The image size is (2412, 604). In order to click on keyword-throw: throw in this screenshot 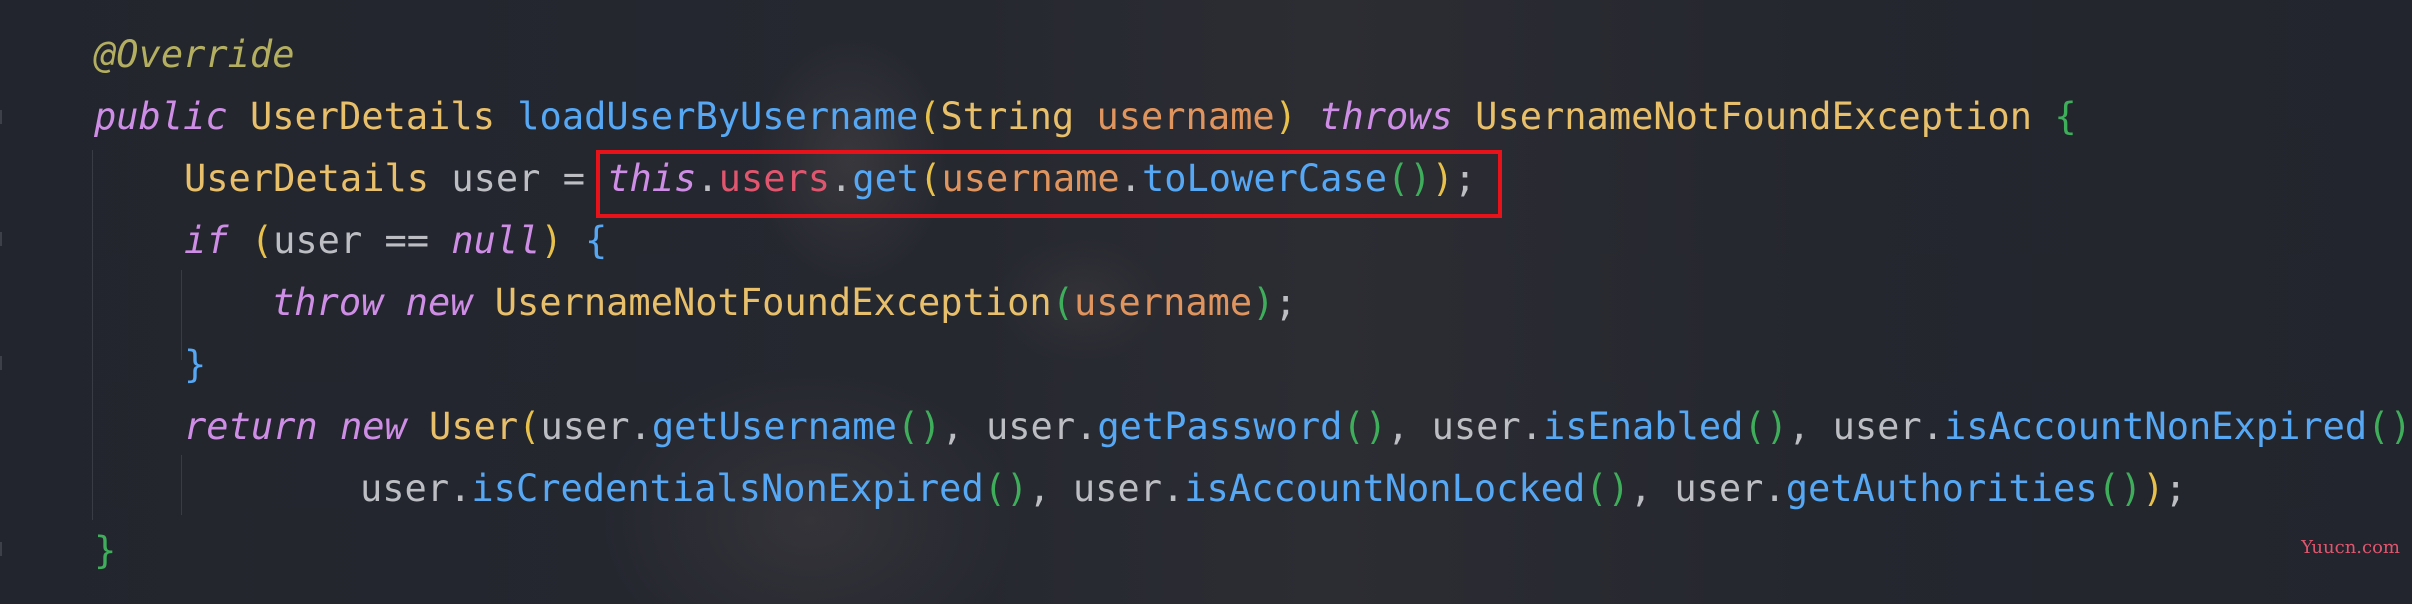, I will do `click(328, 302)`.